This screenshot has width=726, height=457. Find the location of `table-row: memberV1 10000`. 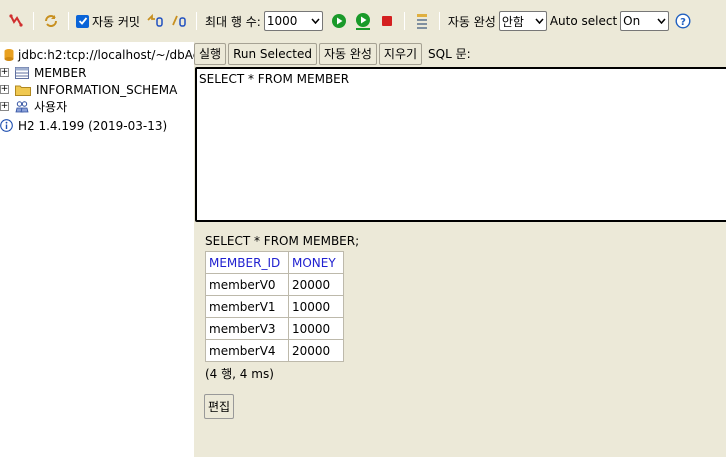

table-row: memberV1 10000 is located at coordinates (274, 306).